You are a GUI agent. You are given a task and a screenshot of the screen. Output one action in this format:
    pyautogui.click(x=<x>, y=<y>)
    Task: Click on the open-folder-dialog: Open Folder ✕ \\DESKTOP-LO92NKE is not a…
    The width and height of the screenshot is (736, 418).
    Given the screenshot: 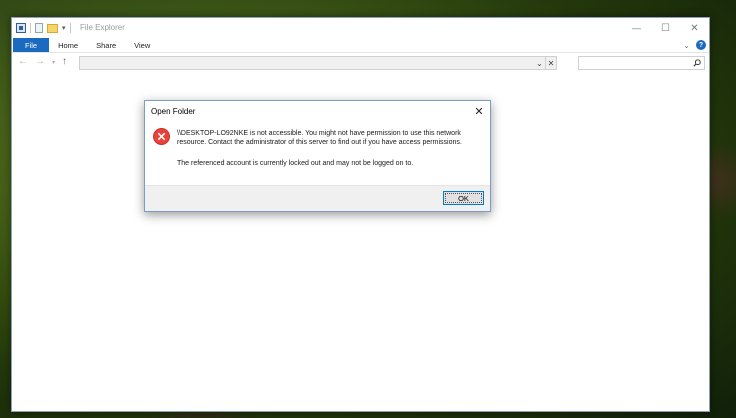 What is the action you would take?
    pyautogui.click(x=317, y=156)
    